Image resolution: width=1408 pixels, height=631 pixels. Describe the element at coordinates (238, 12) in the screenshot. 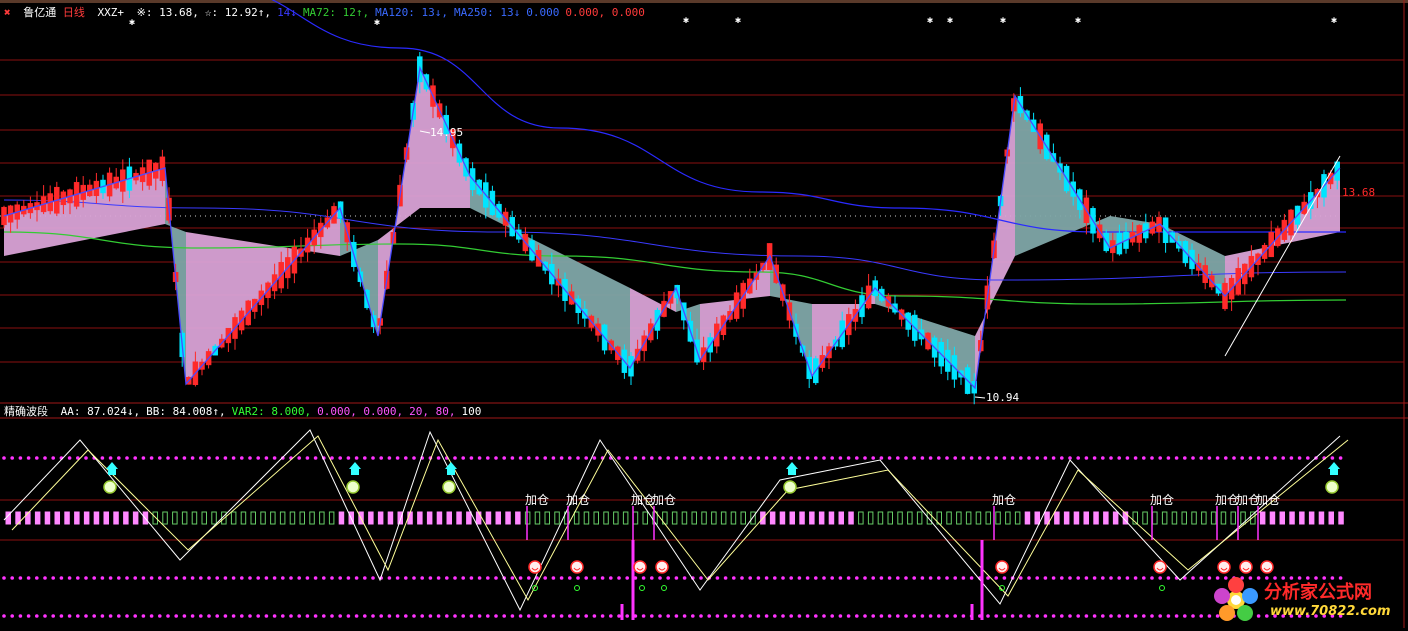

I see `main-indicator-1: ☆: 12.92↑,` at that location.